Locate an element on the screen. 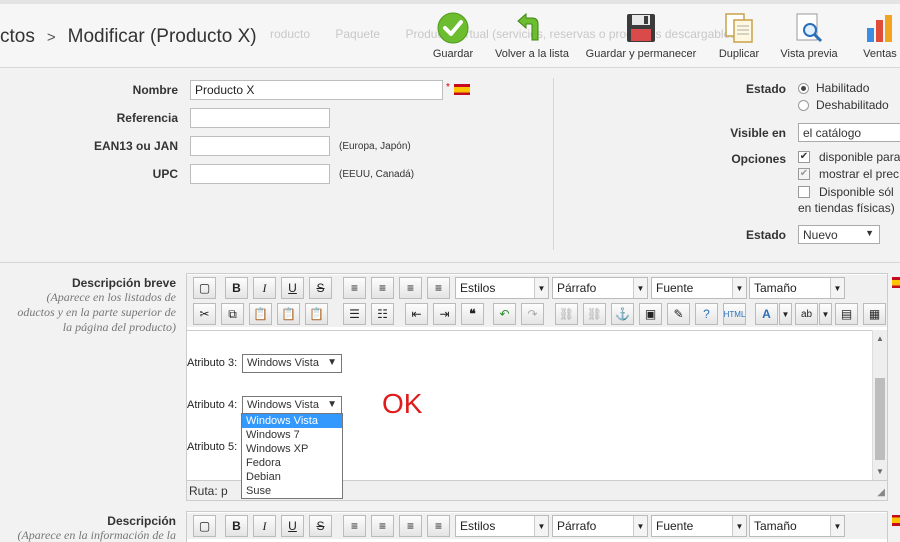 Image resolution: width=900 pixels, height=542 pixels. dropdown-option: Fedora is located at coordinates (292, 463).